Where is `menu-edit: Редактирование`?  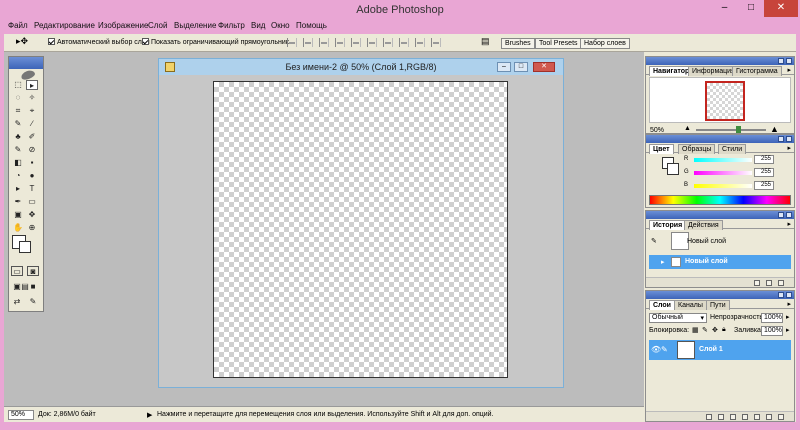 menu-edit: Редактирование is located at coordinates (64, 25).